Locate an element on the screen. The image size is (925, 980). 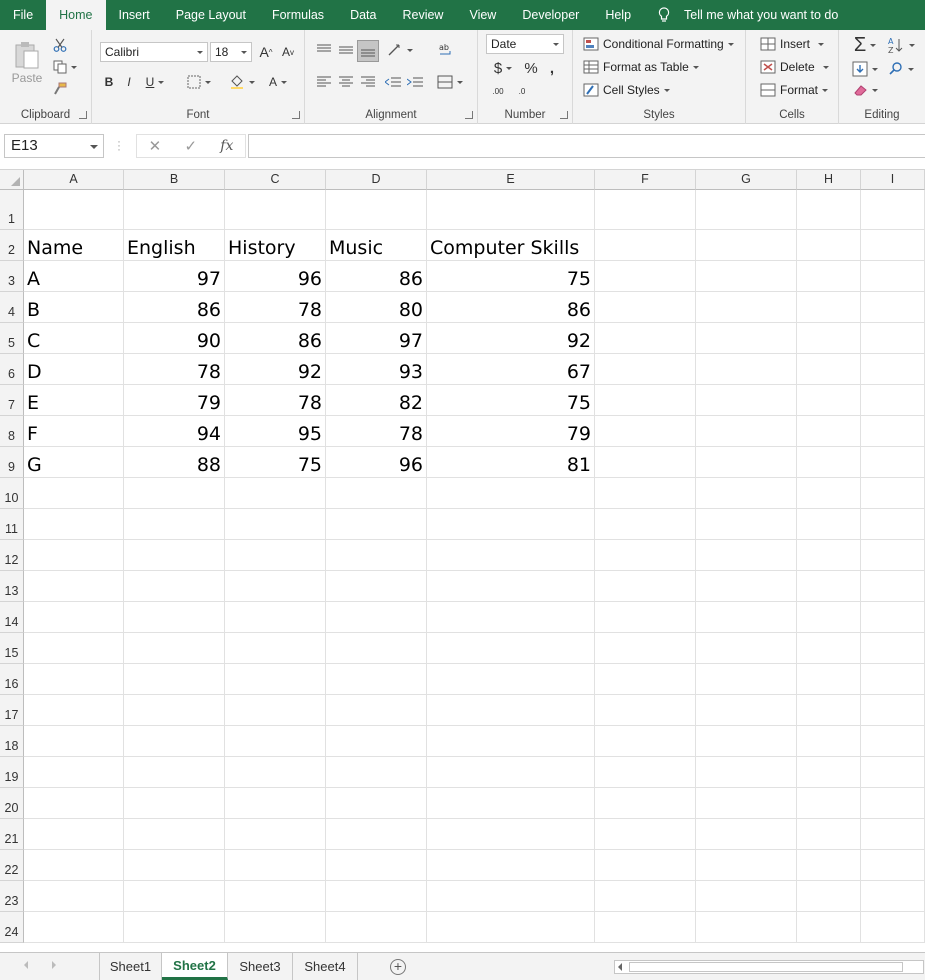
cell-d18 is located at coordinates (376, 741).